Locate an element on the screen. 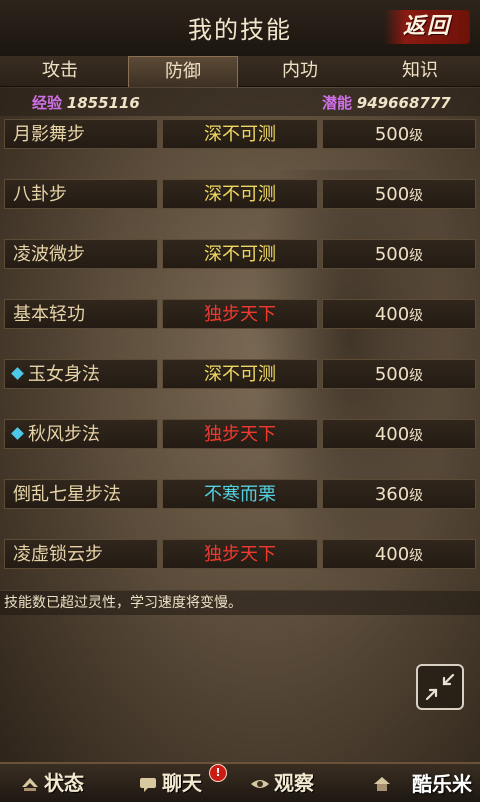 The width and height of the screenshot is (480, 802). bottom-nav: 状态 聊天 观察 is located at coordinates (240, 782).